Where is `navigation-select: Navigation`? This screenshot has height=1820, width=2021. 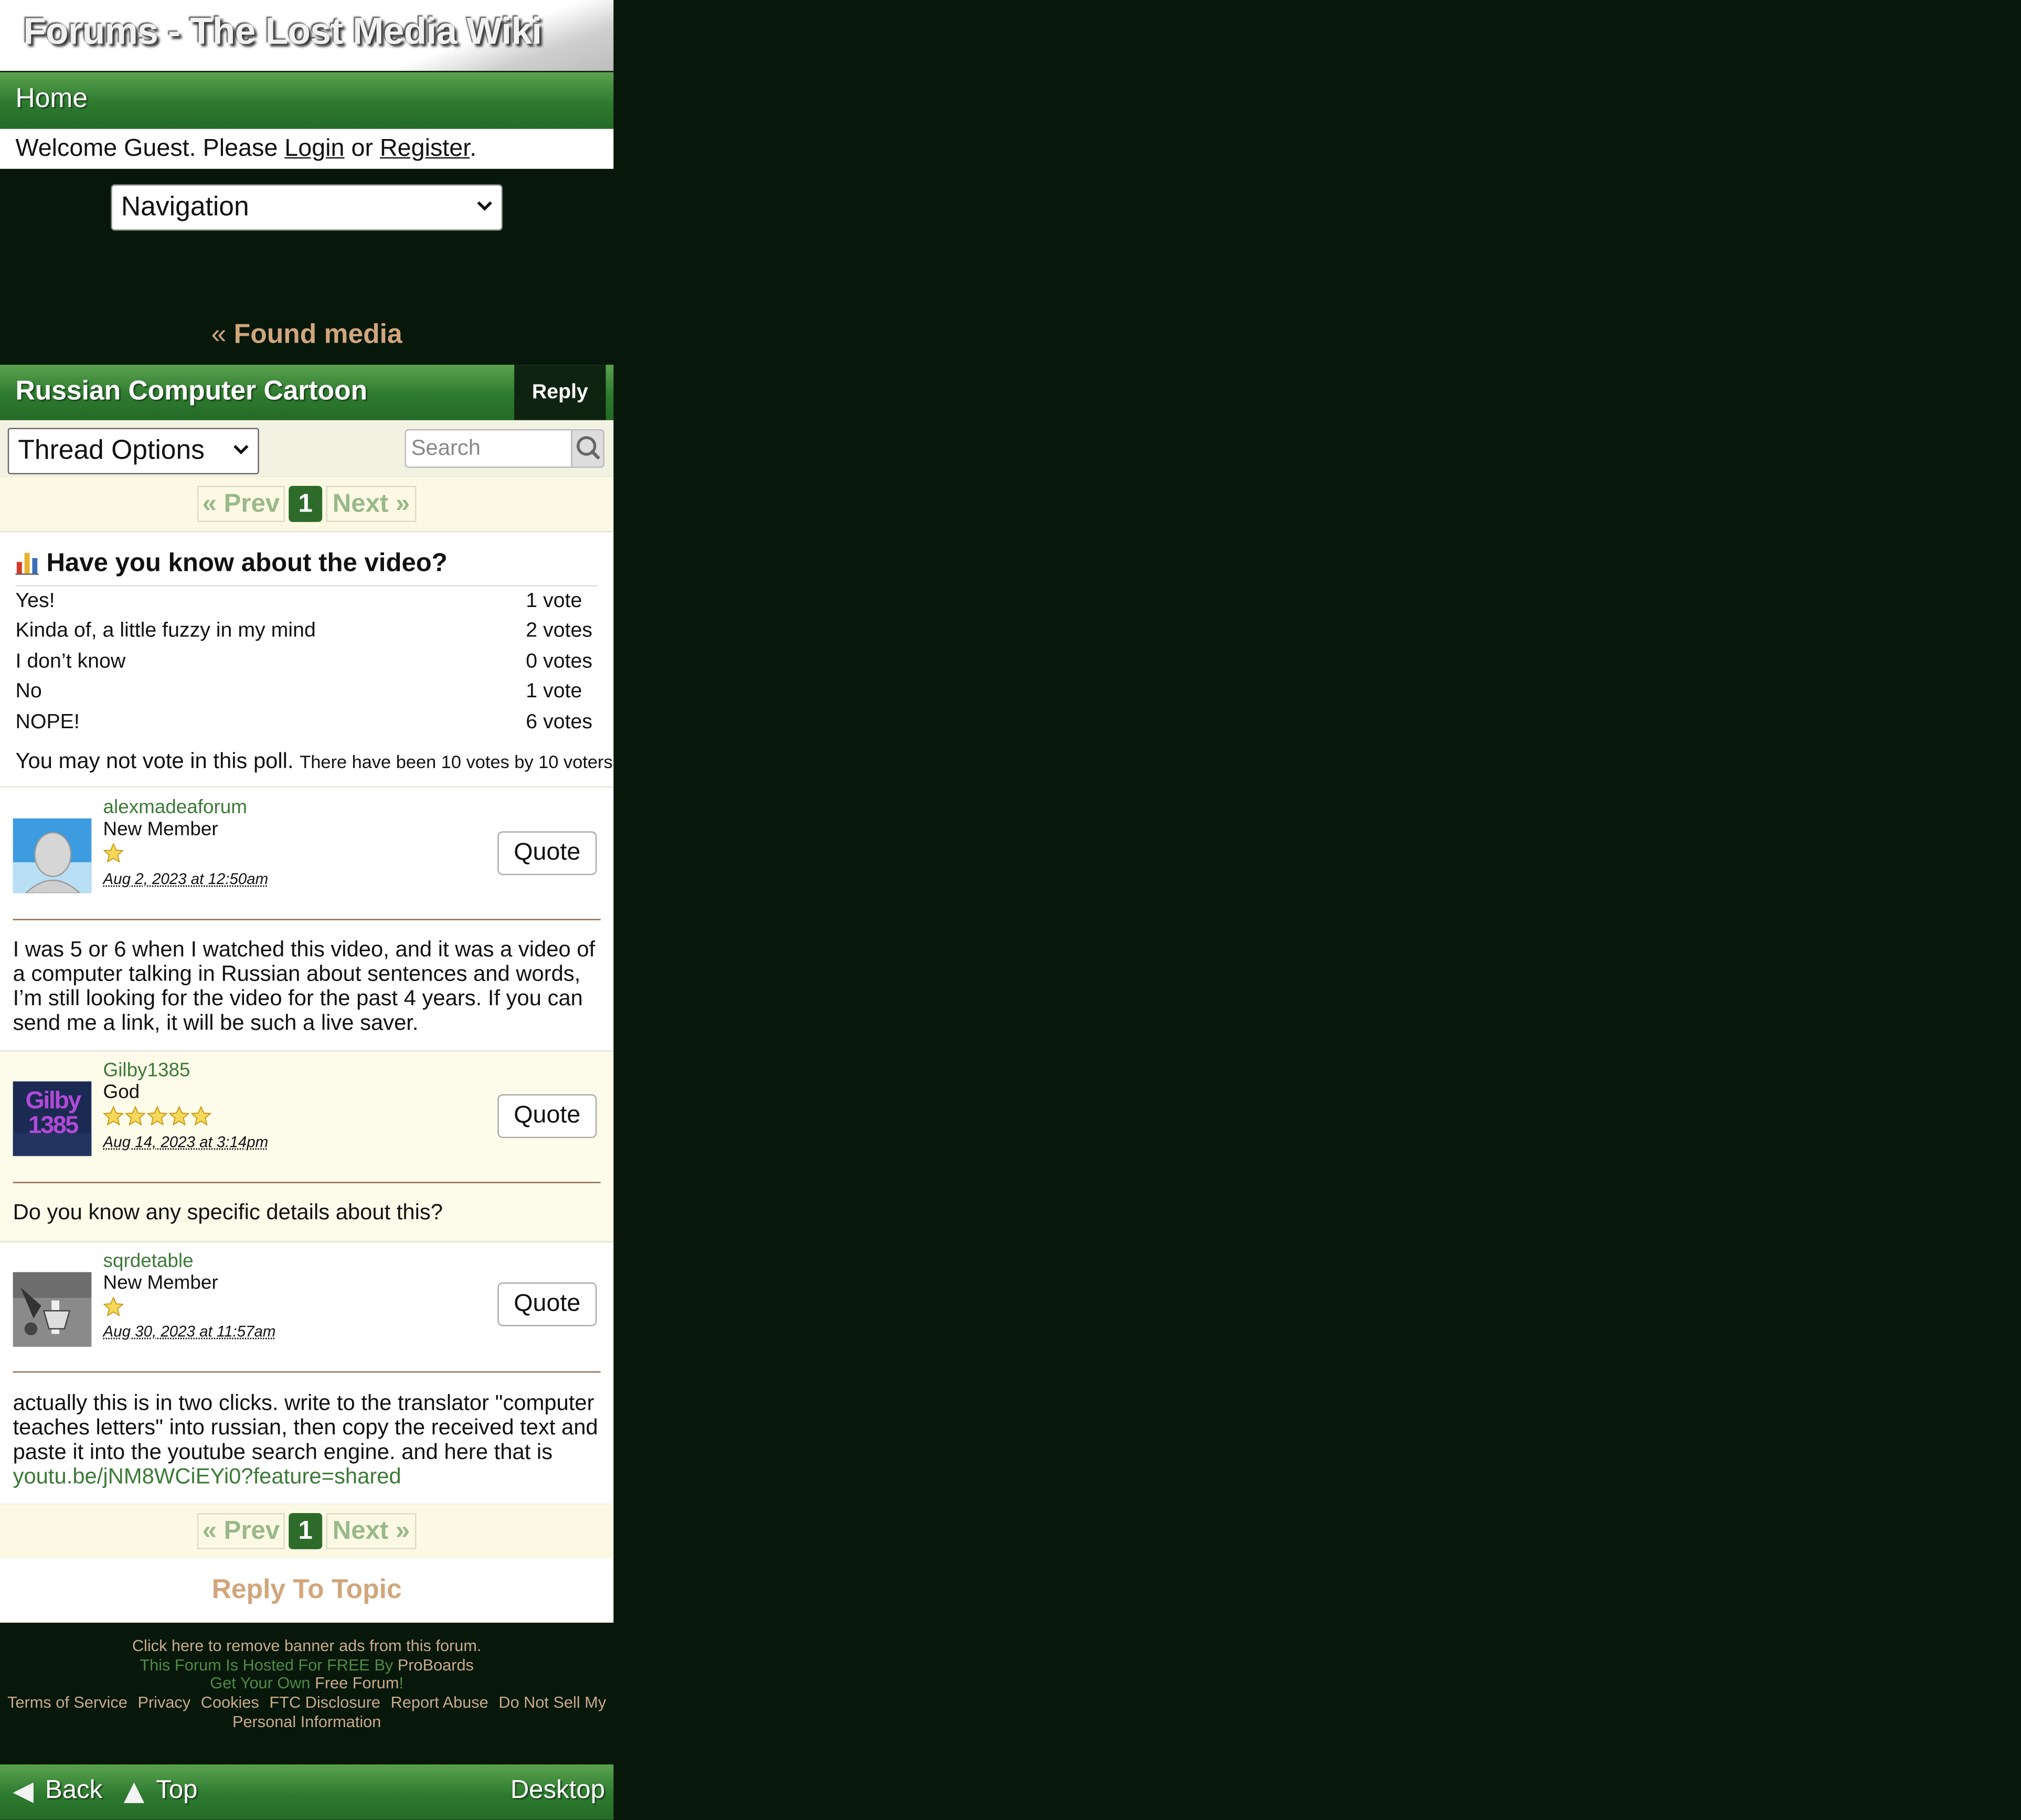
navigation-select: Navigation is located at coordinates (307, 207).